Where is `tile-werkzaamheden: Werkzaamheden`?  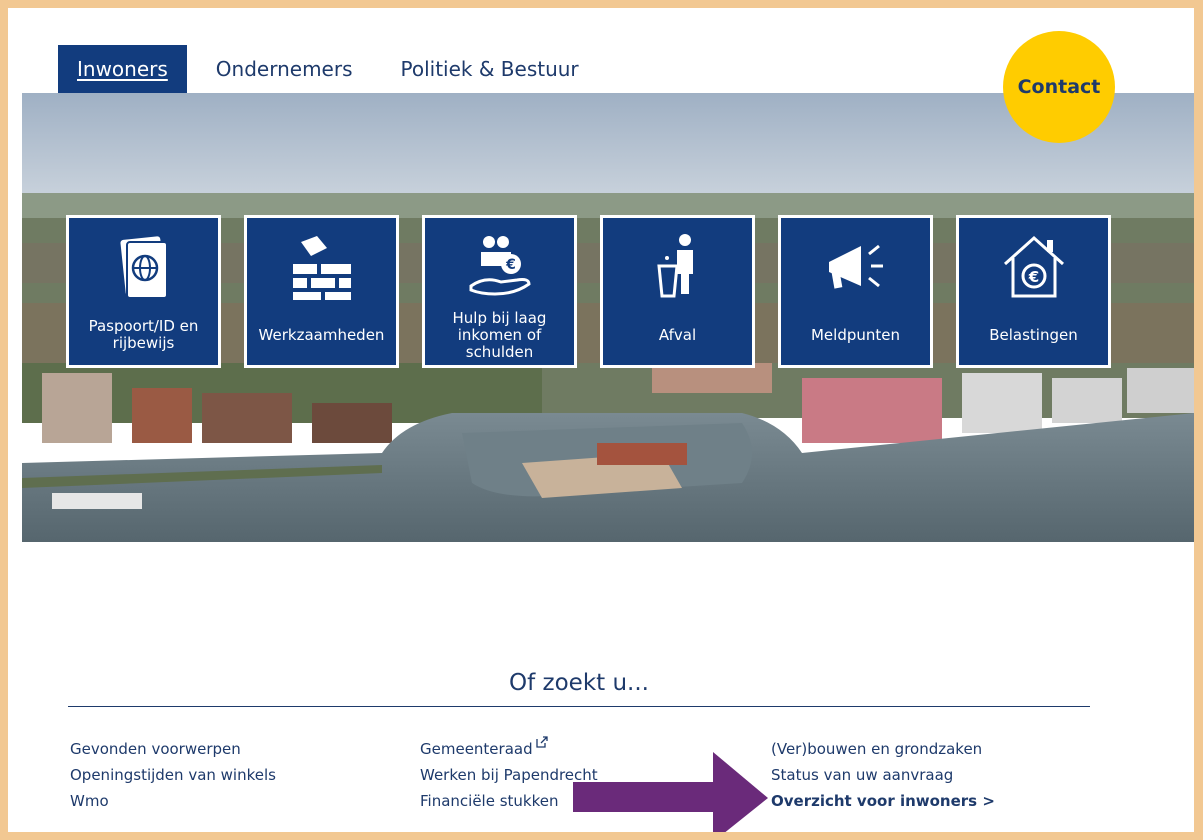
tile-werkzaamheden: Werkzaamheden is located at coordinates (321, 291).